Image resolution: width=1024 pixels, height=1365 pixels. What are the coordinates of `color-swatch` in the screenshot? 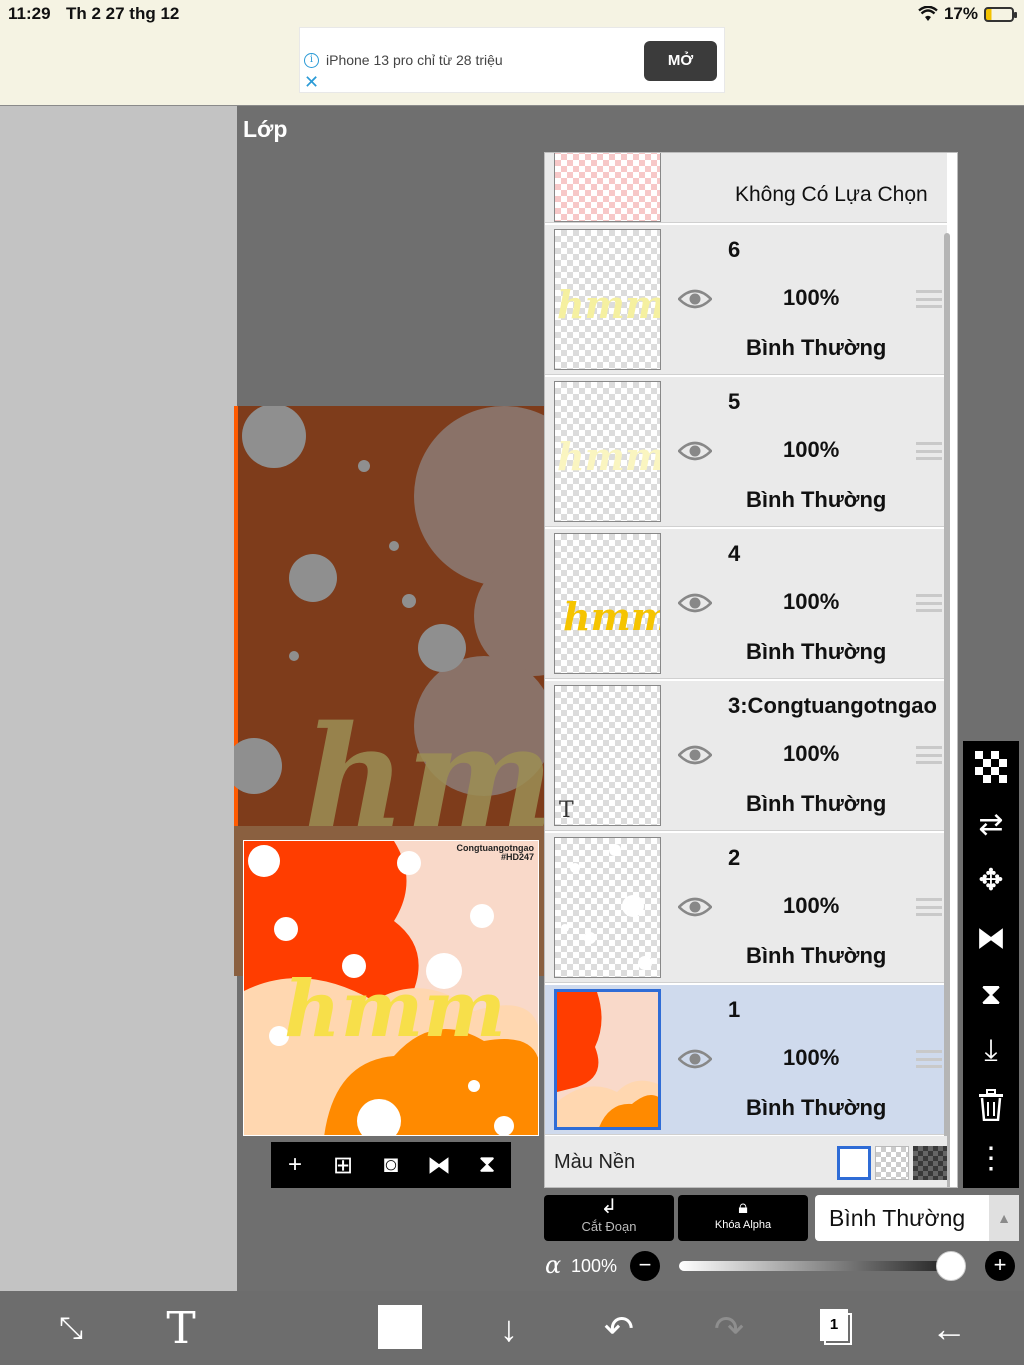 It's located at (400, 1327).